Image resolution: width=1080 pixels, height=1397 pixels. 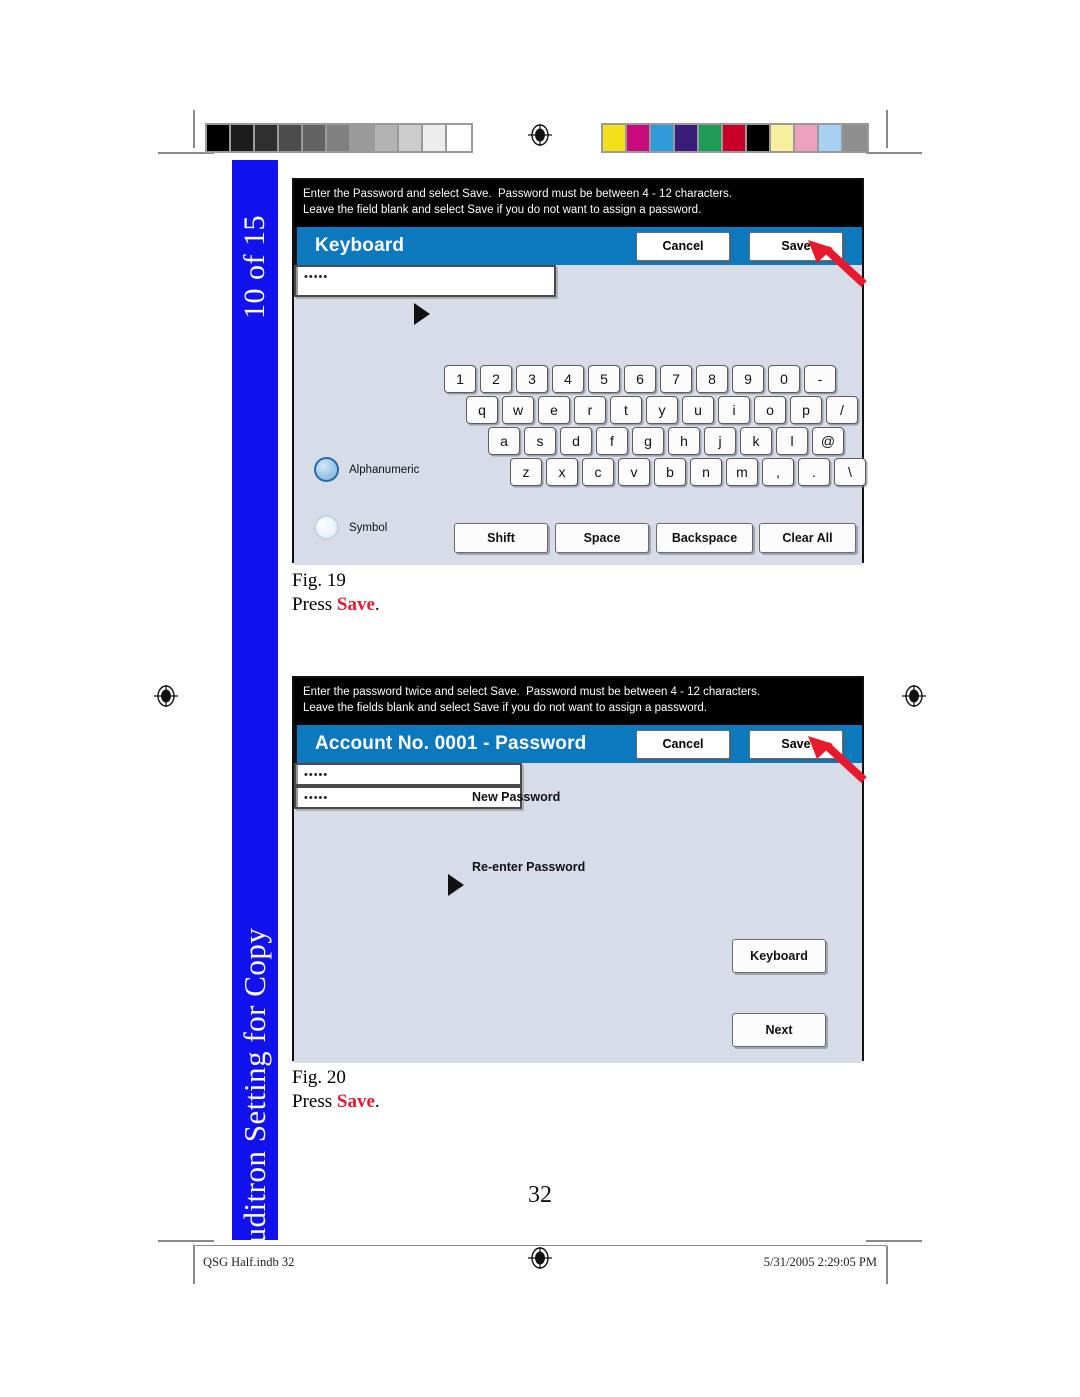 What do you see at coordinates (540, 1258) in the screenshot?
I see `registration-mark-bottom` at bounding box center [540, 1258].